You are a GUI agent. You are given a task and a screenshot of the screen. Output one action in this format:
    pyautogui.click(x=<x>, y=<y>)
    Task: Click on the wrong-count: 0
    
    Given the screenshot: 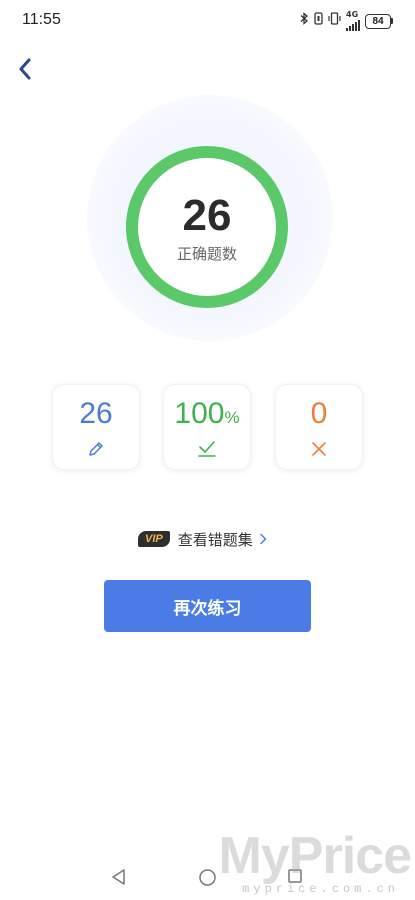 What is the action you would take?
    pyautogui.click(x=319, y=413)
    